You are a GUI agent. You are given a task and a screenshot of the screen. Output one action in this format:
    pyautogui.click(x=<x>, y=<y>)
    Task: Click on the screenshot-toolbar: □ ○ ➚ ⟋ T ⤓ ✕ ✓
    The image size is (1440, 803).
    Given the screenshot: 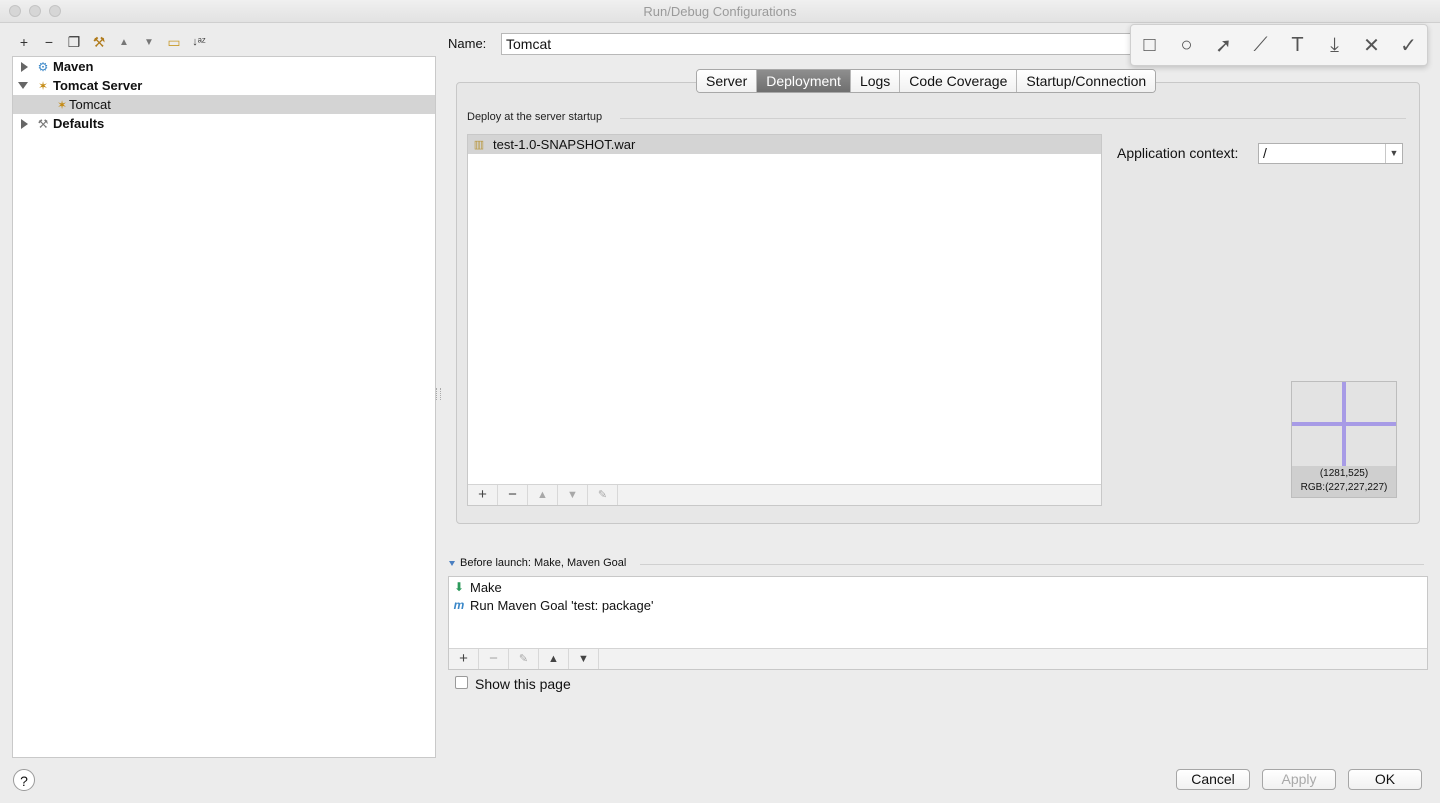 What is the action you would take?
    pyautogui.click(x=1279, y=45)
    